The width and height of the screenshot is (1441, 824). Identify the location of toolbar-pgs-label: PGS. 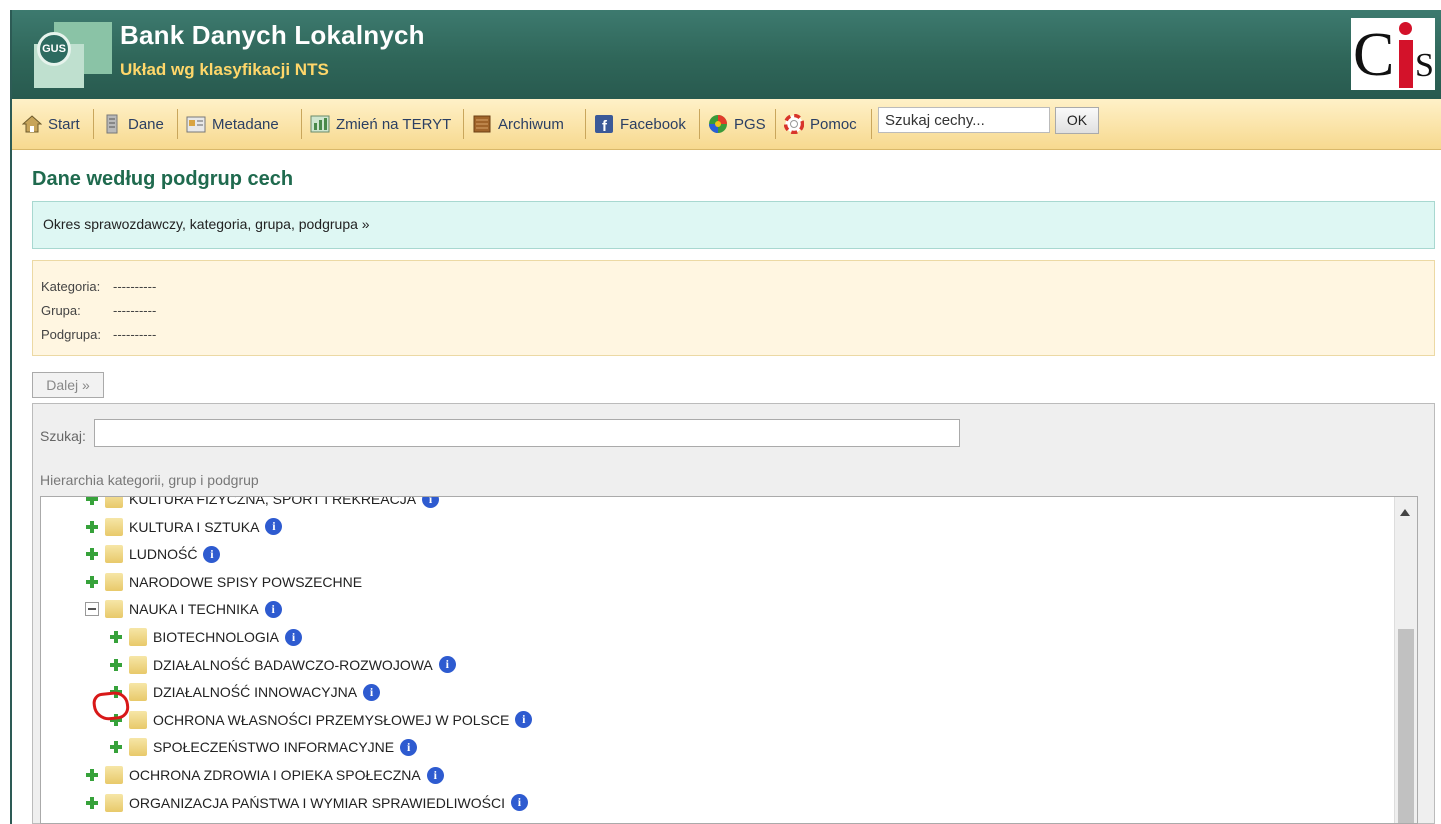
(750, 124).